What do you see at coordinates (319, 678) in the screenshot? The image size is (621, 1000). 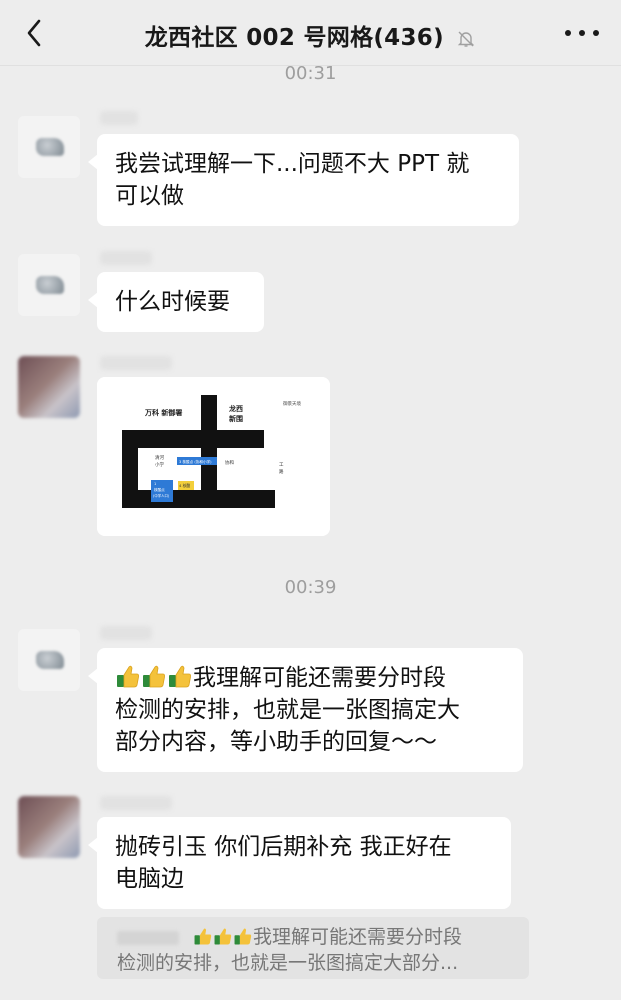 I see `message-text: 我理解可能还需要分时段` at bounding box center [319, 678].